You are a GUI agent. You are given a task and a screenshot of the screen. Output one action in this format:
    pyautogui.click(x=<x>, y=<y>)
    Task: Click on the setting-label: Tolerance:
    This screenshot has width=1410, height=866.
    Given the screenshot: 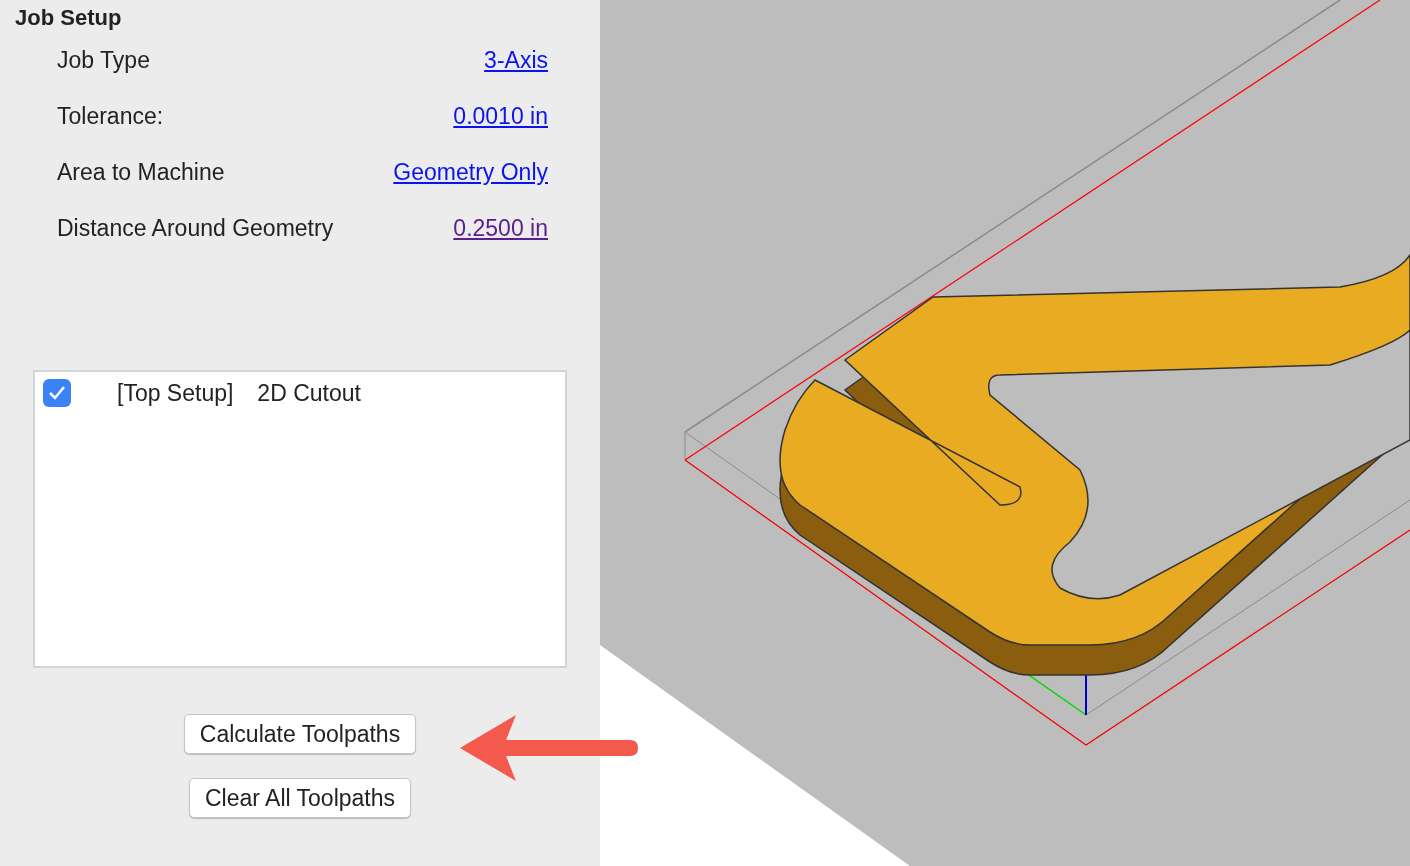 What is the action you would take?
    pyautogui.click(x=110, y=116)
    